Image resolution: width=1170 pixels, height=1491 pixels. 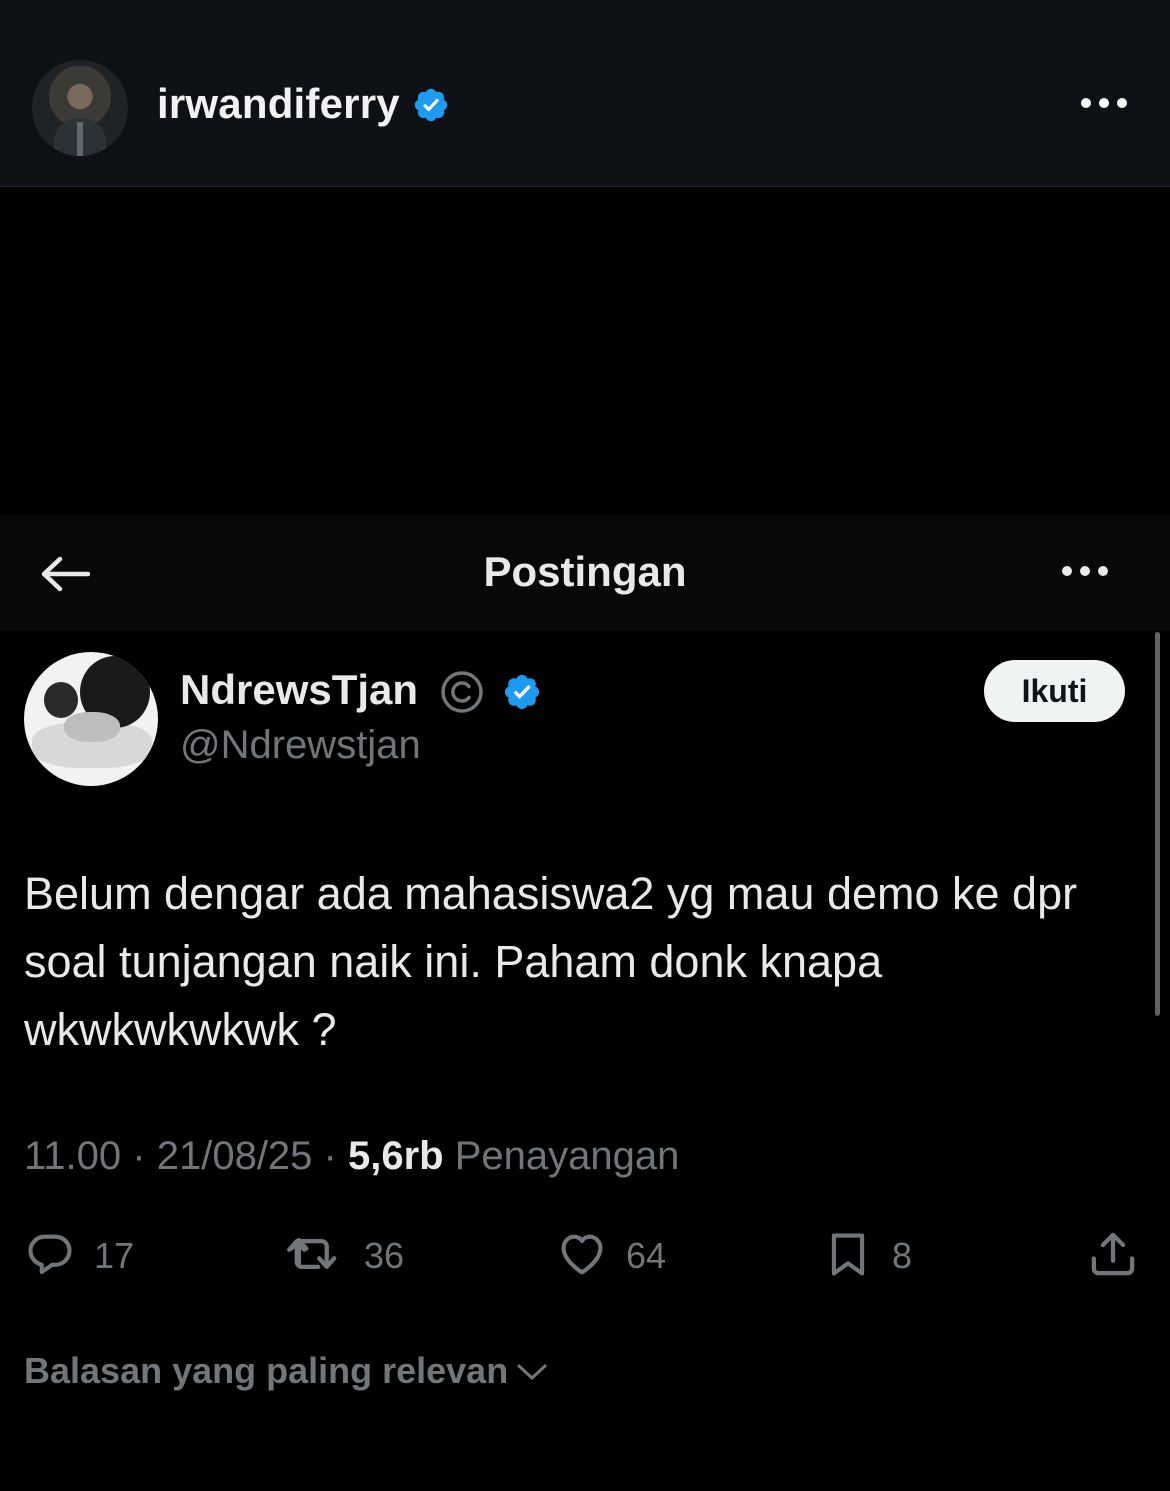 I want to click on post-action-bar: 17 36 64 8, so click(x=585, y=1256).